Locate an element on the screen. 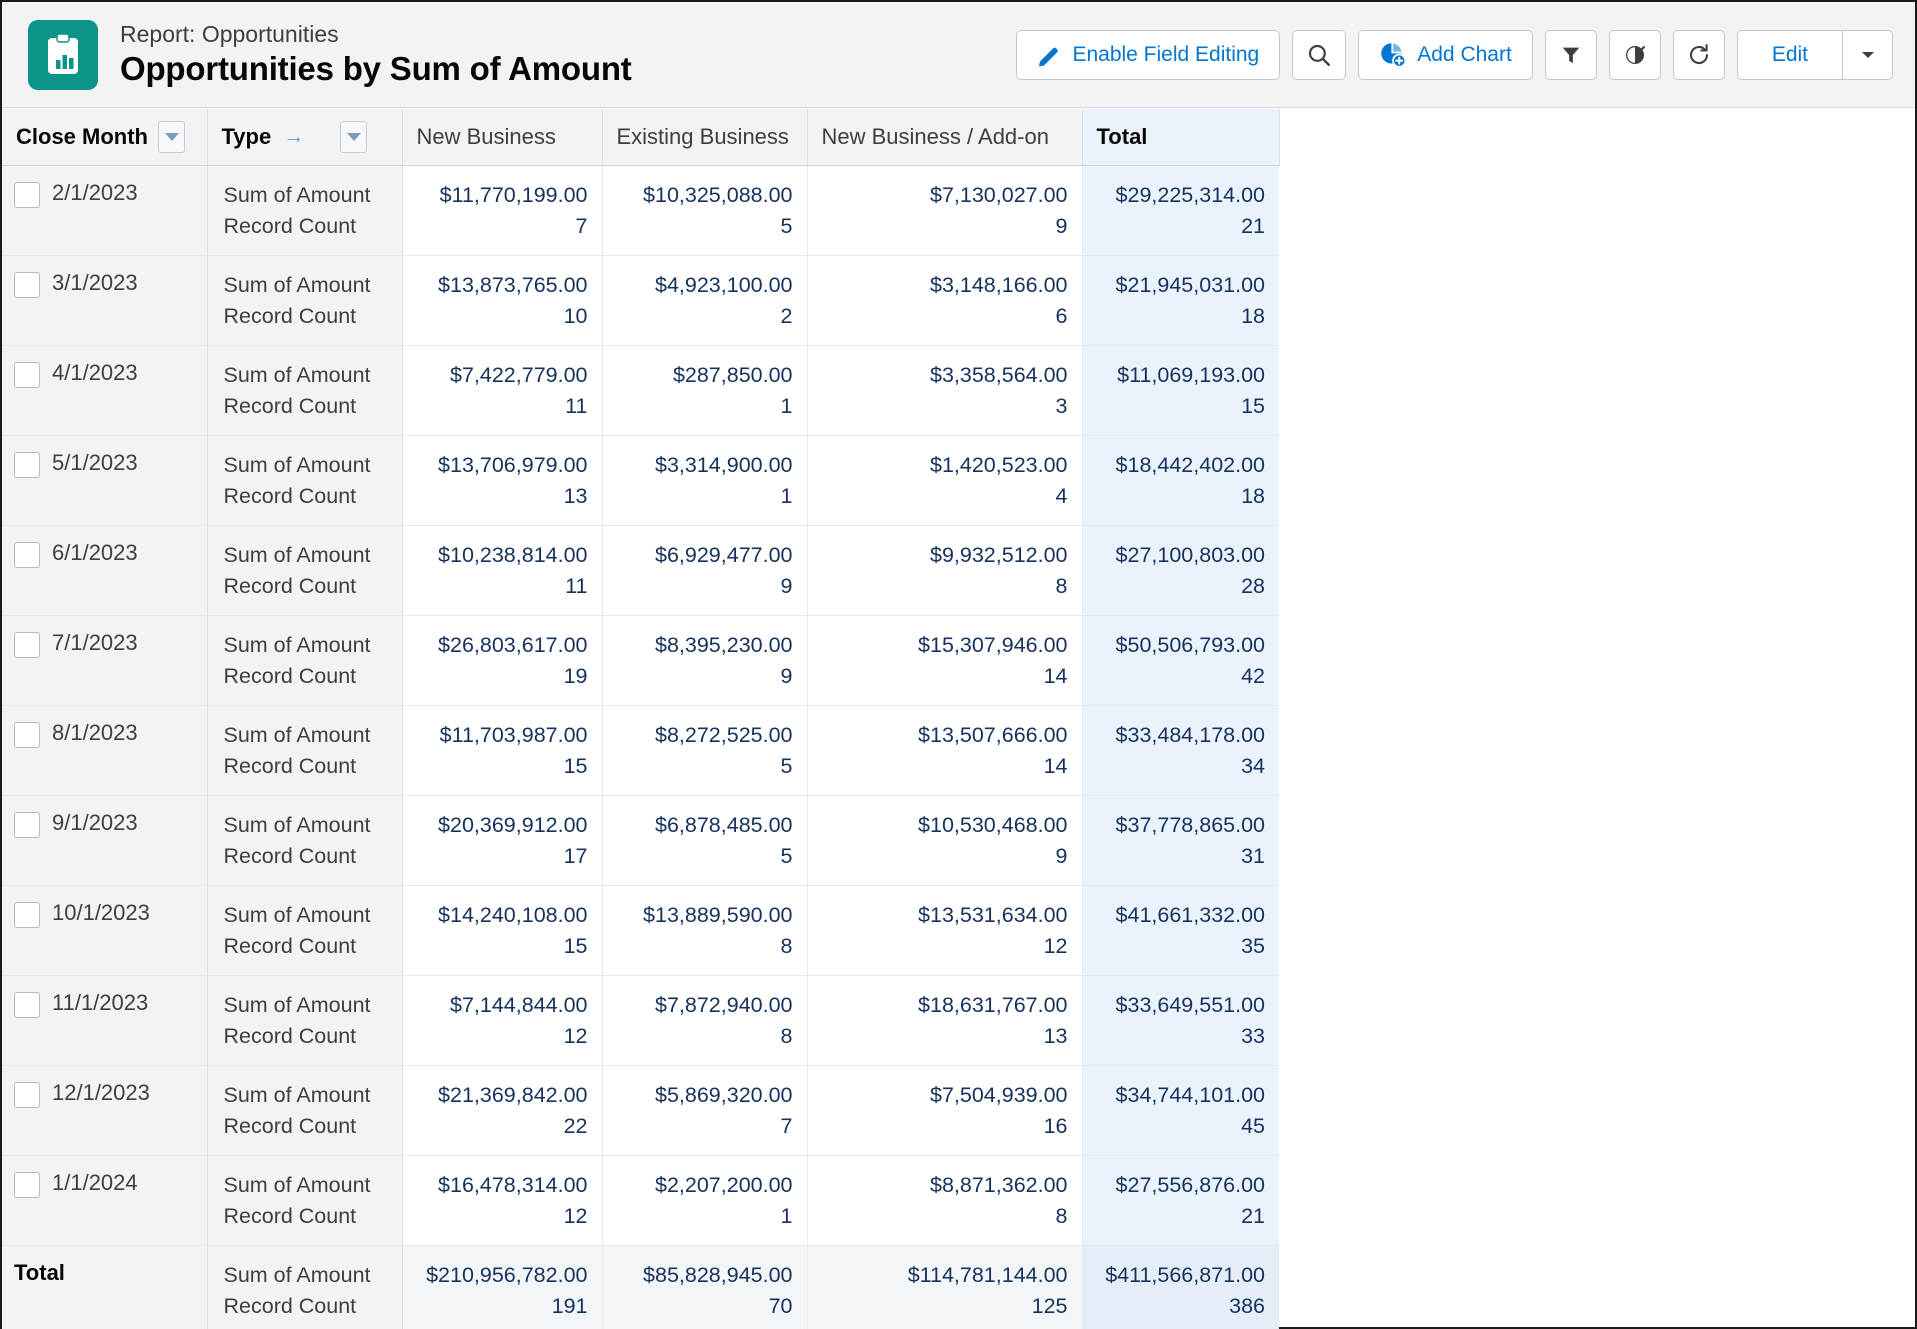 This screenshot has height=1329, width=1917. cell-existing-business-r5: $8,395,230.00 9 is located at coordinates (705, 661).